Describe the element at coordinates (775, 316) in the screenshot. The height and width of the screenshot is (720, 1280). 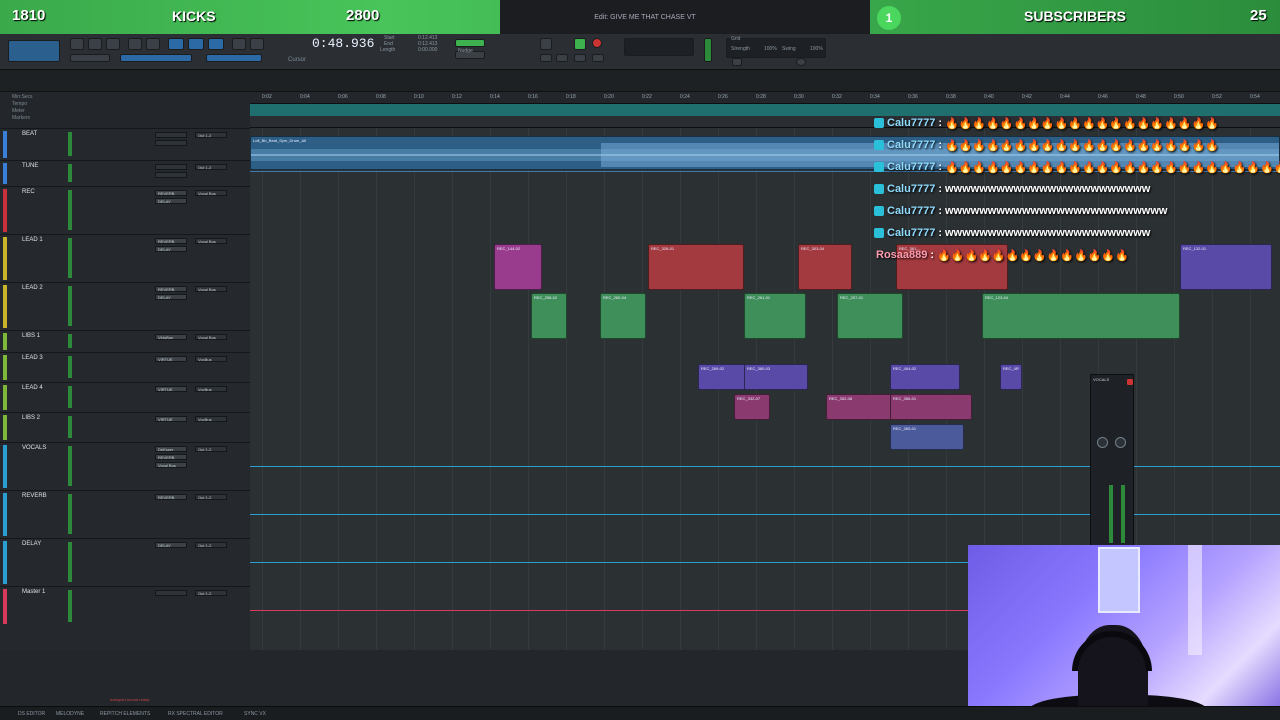
I see `lead2-clip: REC_261-01` at that location.